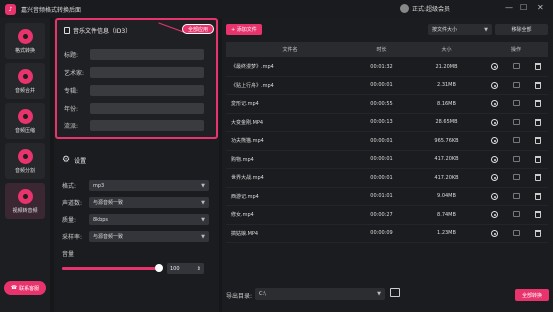 The image size is (553, 312). What do you see at coordinates (404, 8) in the screenshot?
I see `user-avatar-icon` at bounding box center [404, 8].